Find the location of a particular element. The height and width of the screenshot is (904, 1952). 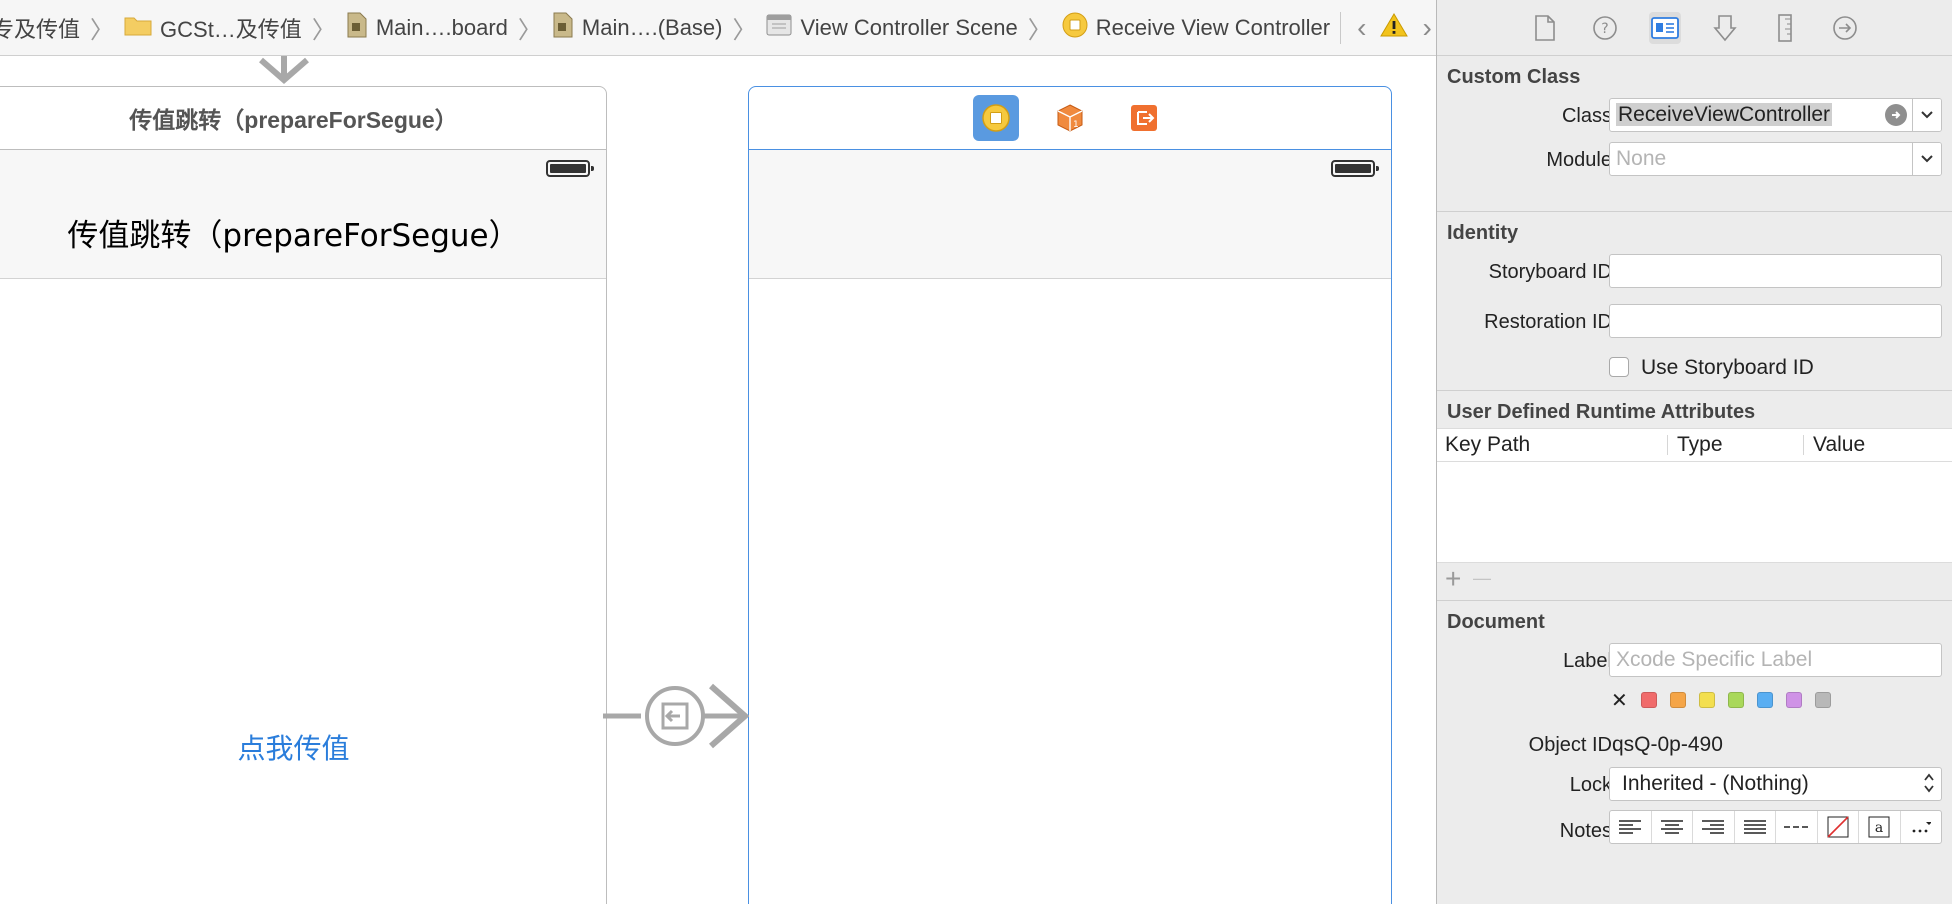

class-row: Class ReceiveViewController is located at coordinates (1694, 115).